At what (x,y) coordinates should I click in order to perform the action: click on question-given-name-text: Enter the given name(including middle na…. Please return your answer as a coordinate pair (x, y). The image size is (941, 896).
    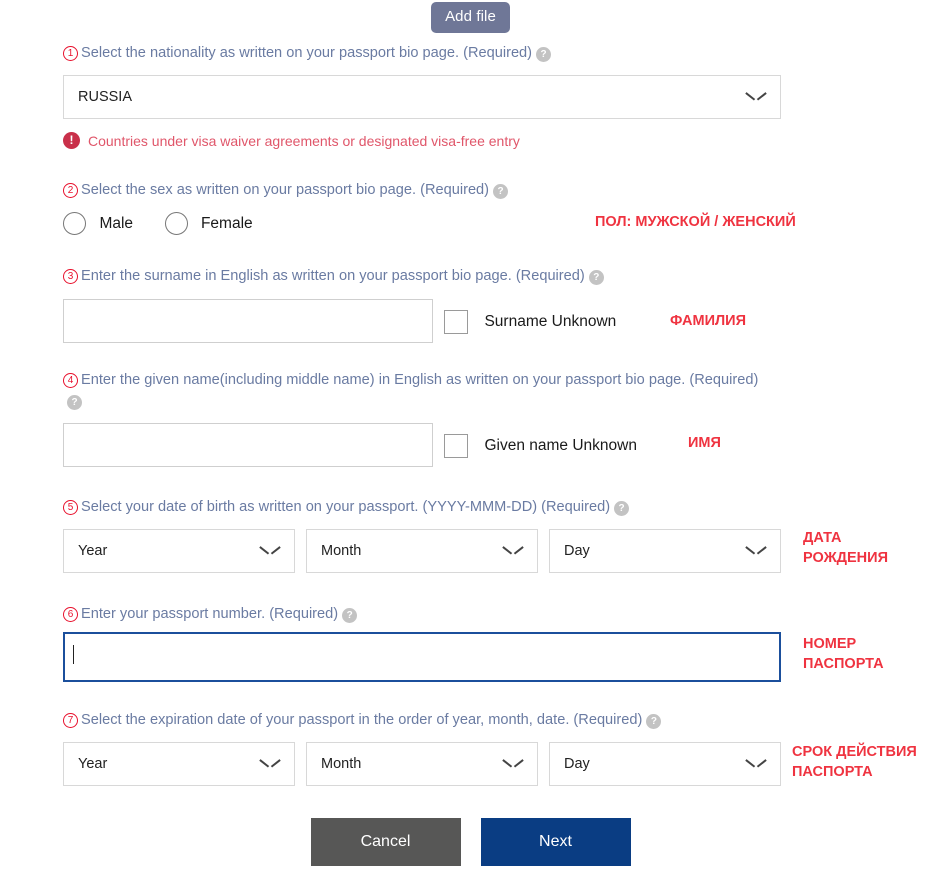
    Looking at the image, I should click on (420, 380).